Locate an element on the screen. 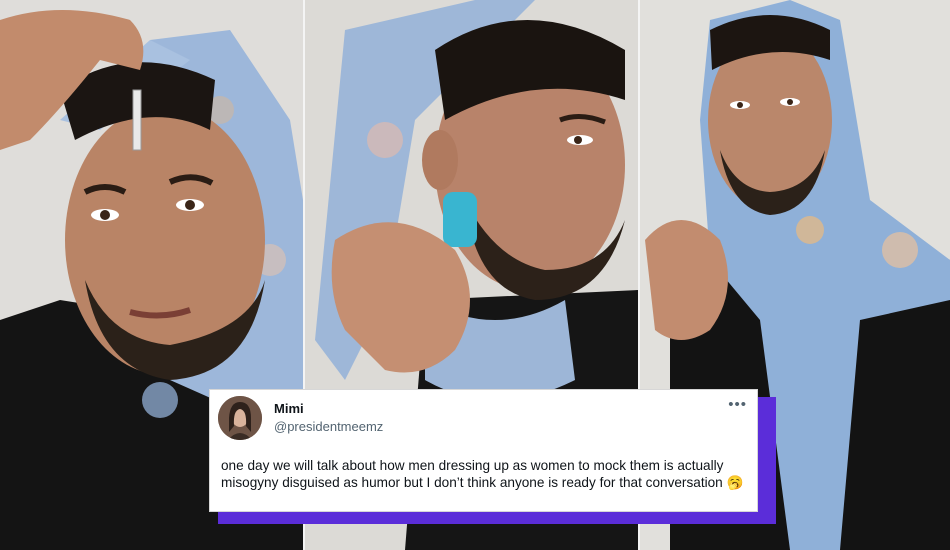 This screenshot has height=550, width=950. tweet-author-name: Mimi is located at coordinates (289, 408).